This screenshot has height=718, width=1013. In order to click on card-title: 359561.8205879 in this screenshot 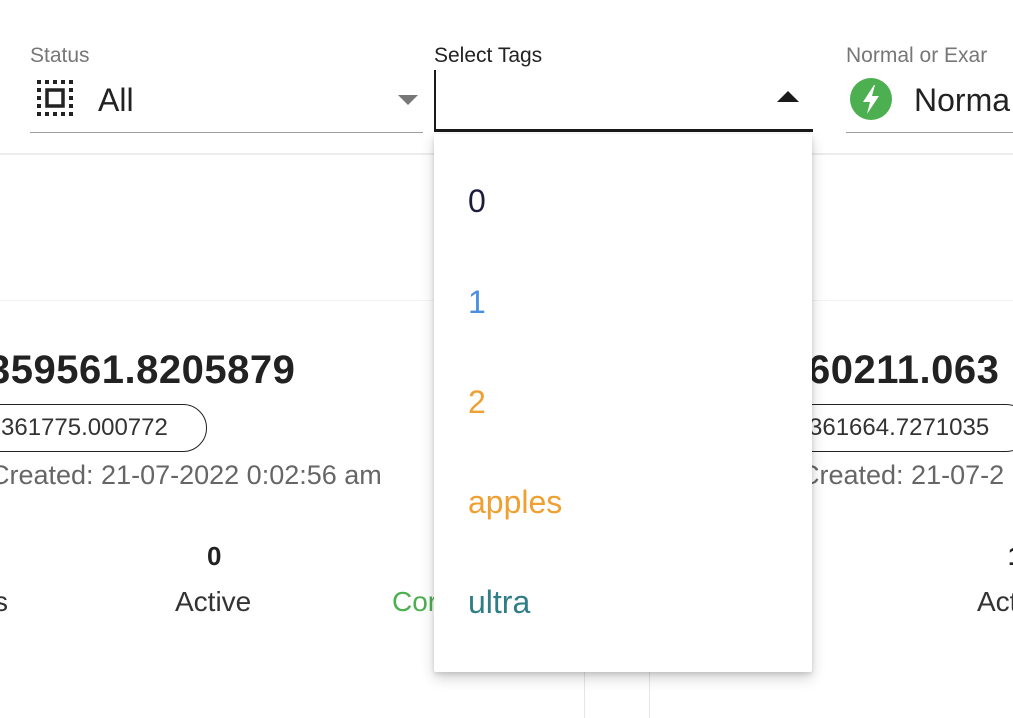, I will do `click(148, 370)`.